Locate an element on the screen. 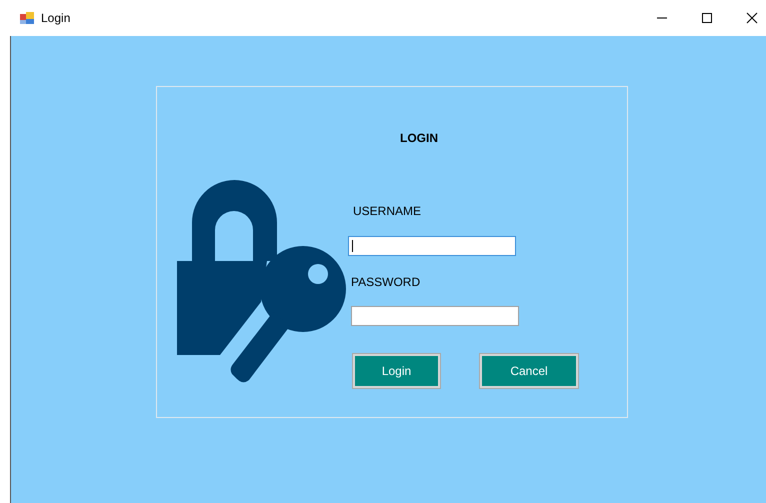 The height and width of the screenshot is (503, 766). window-title: Login is located at coordinates (55, 18).